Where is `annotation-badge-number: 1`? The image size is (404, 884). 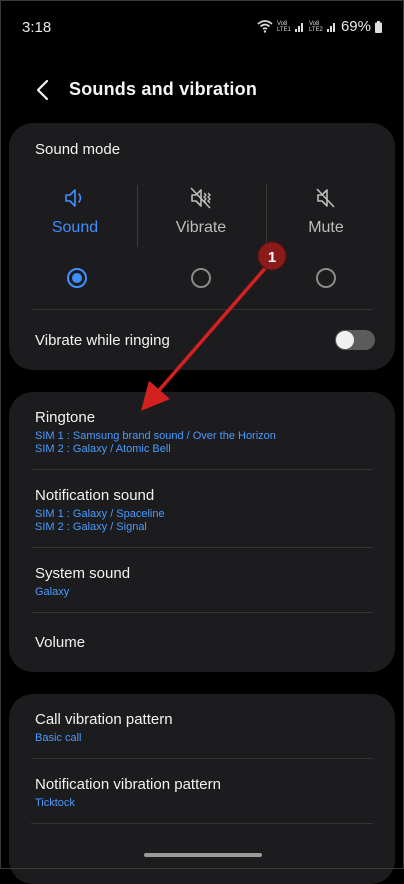 annotation-badge-number: 1 is located at coordinates (272, 257).